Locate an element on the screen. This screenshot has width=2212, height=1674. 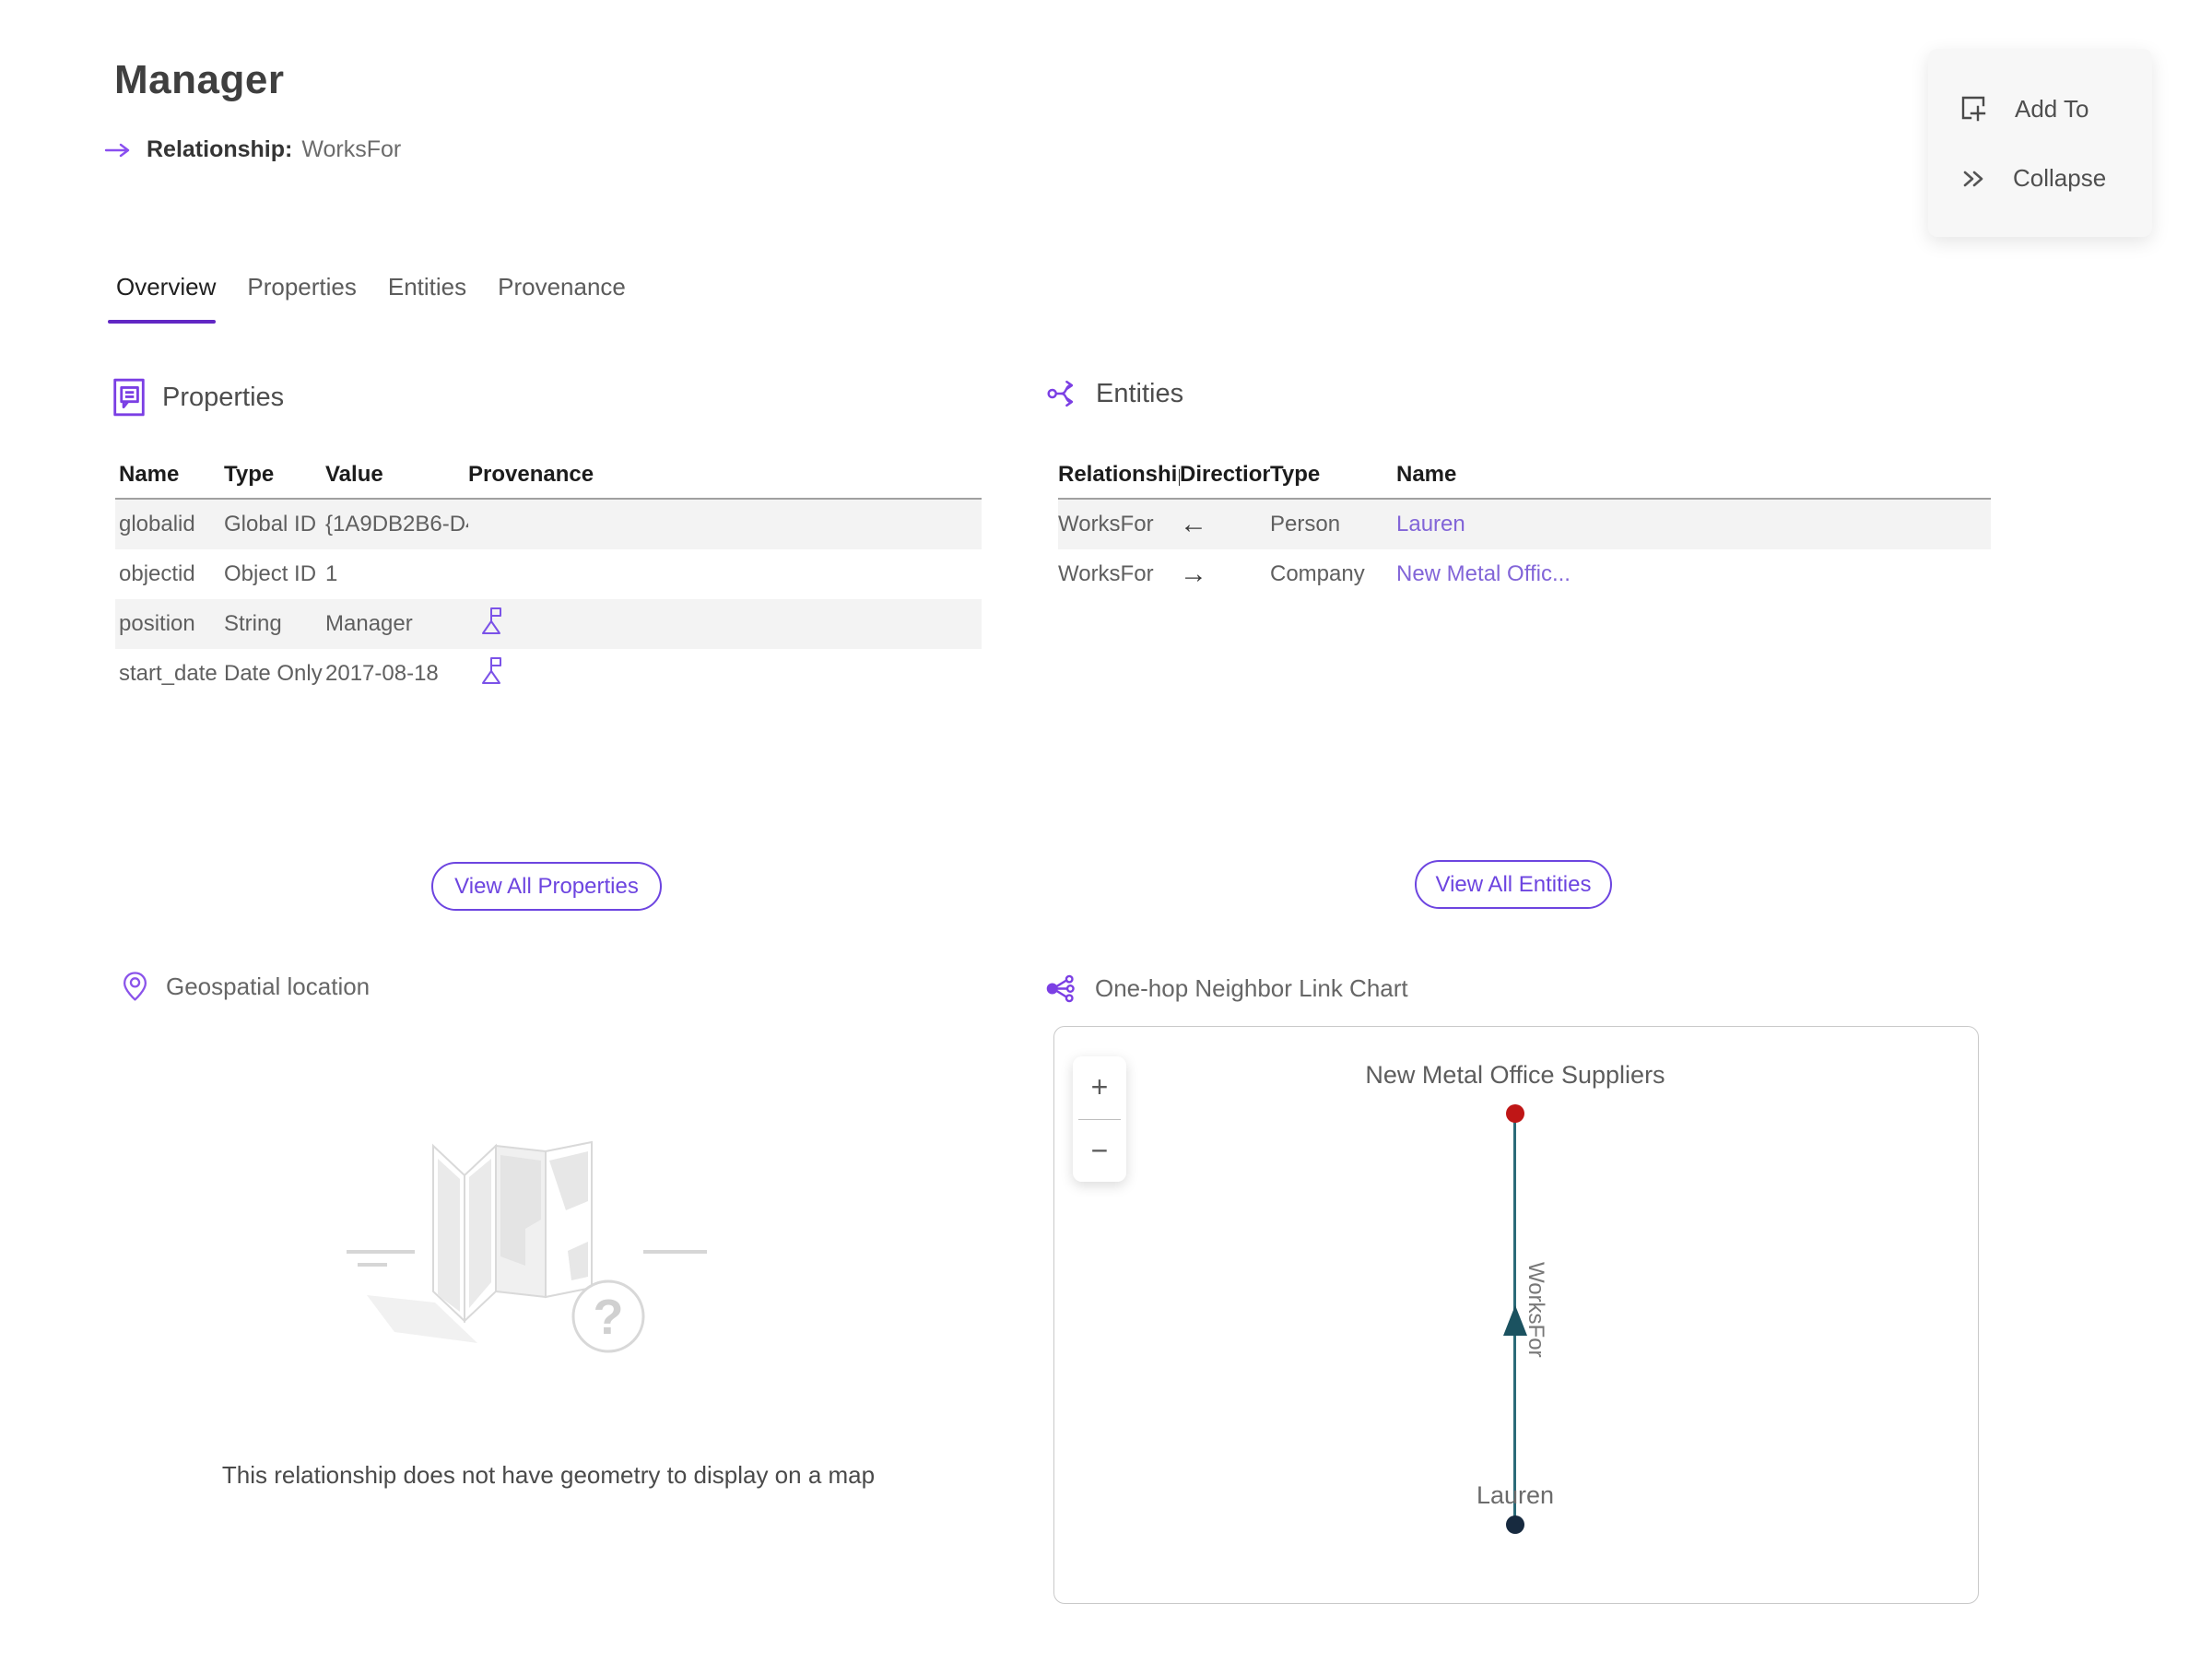
prop-name: position is located at coordinates (157, 624).